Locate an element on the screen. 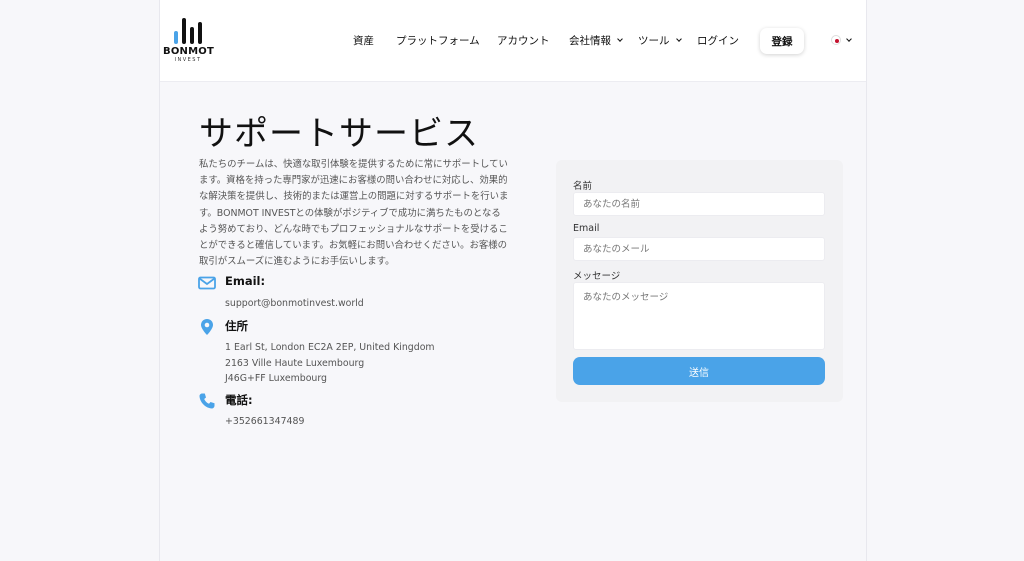  message-textarea is located at coordinates (699, 316).